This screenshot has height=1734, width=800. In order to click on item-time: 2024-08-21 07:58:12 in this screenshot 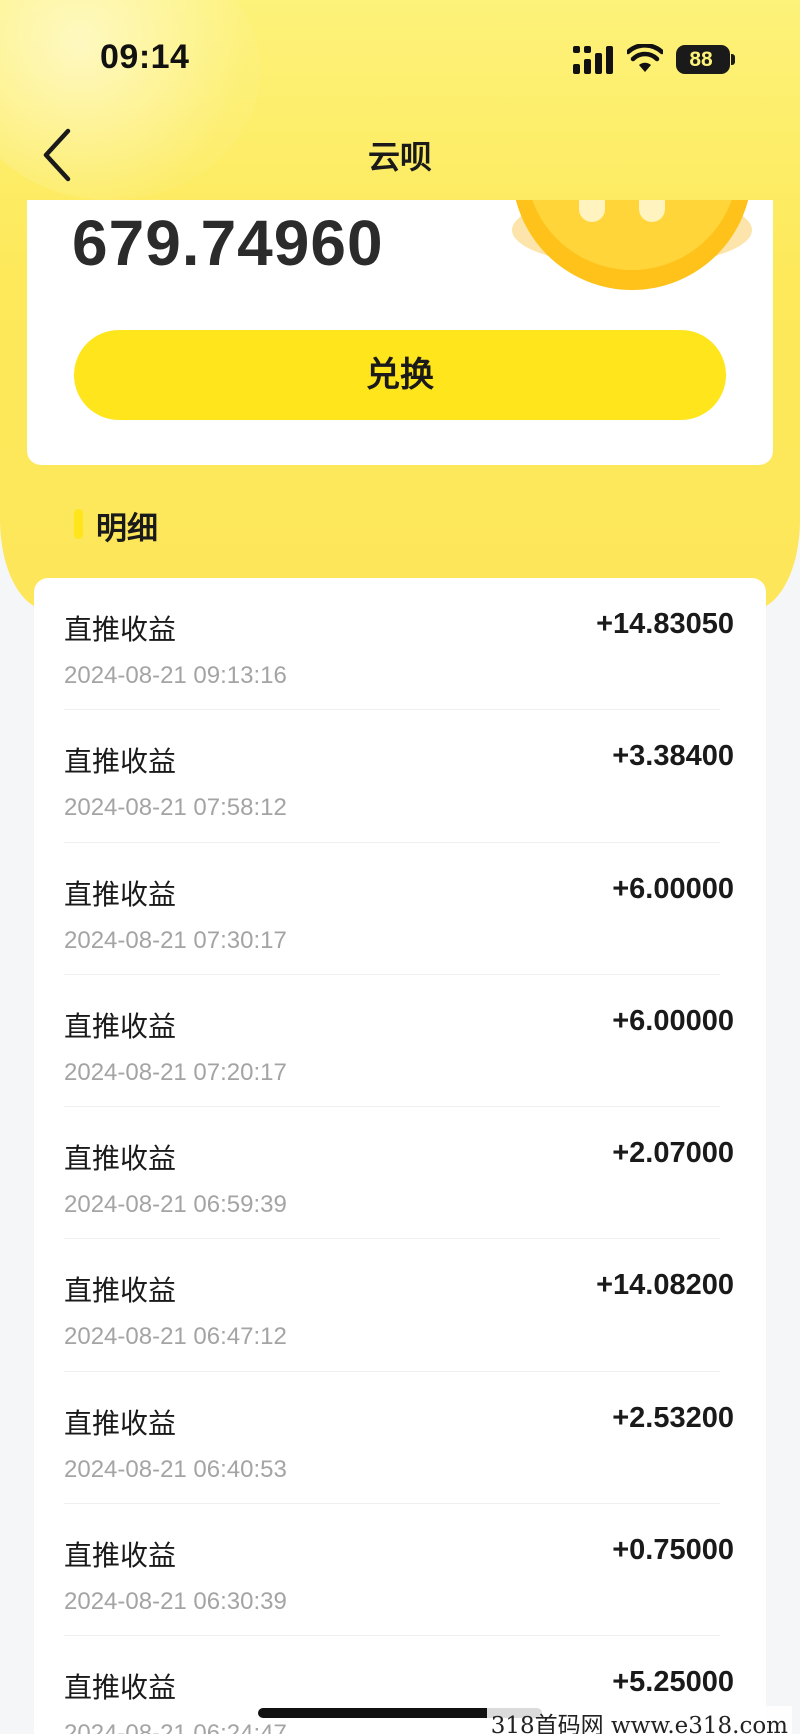, I will do `click(175, 808)`.